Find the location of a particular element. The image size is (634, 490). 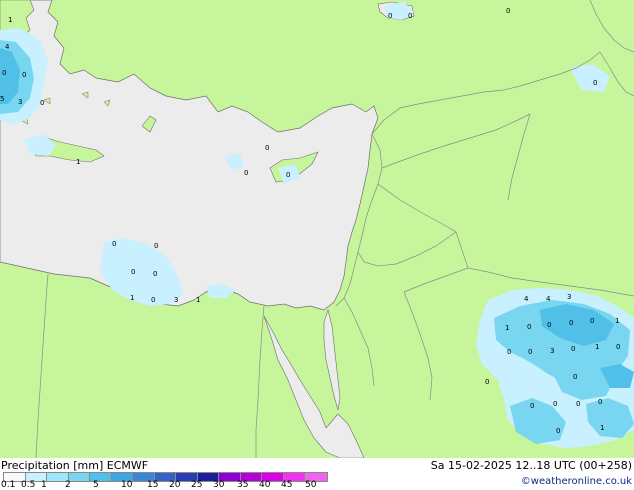

legend-label: 45 is located at coordinates (287, 485).